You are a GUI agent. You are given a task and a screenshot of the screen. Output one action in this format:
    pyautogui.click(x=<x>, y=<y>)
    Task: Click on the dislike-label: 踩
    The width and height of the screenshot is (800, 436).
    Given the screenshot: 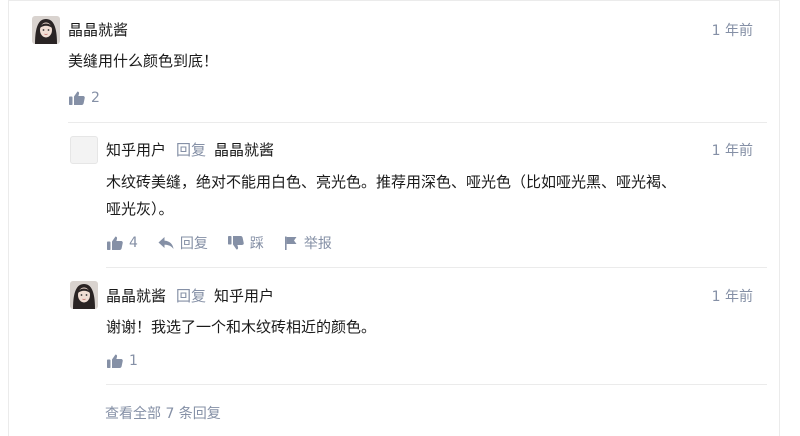 What is the action you would take?
    pyautogui.click(x=256, y=244)
    